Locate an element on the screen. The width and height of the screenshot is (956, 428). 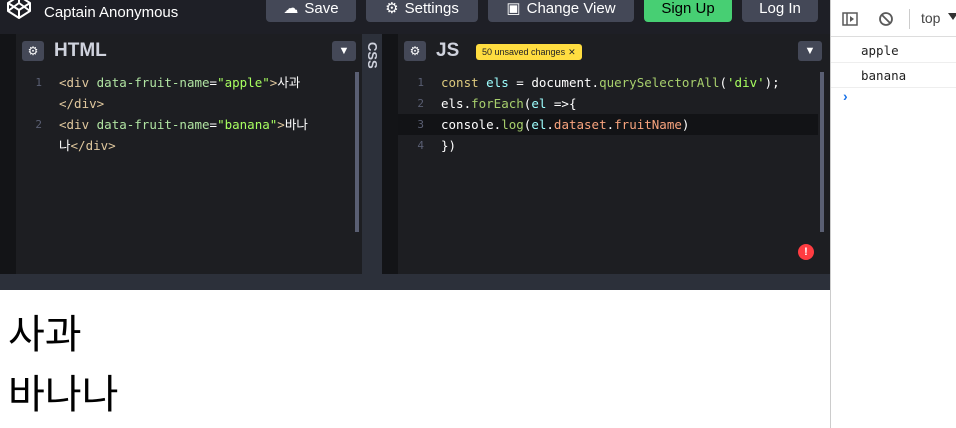
clear-console-icon is located at coordinates (886, 19).